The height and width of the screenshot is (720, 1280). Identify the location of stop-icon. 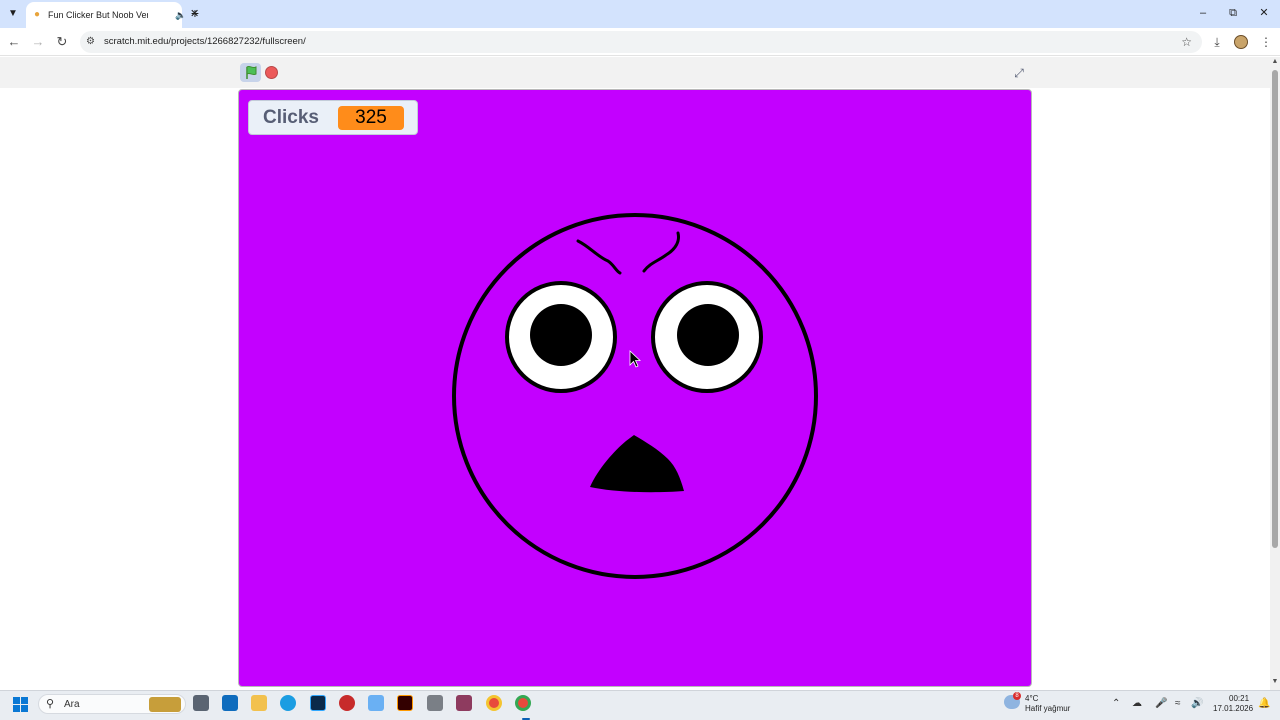
(271, 72).